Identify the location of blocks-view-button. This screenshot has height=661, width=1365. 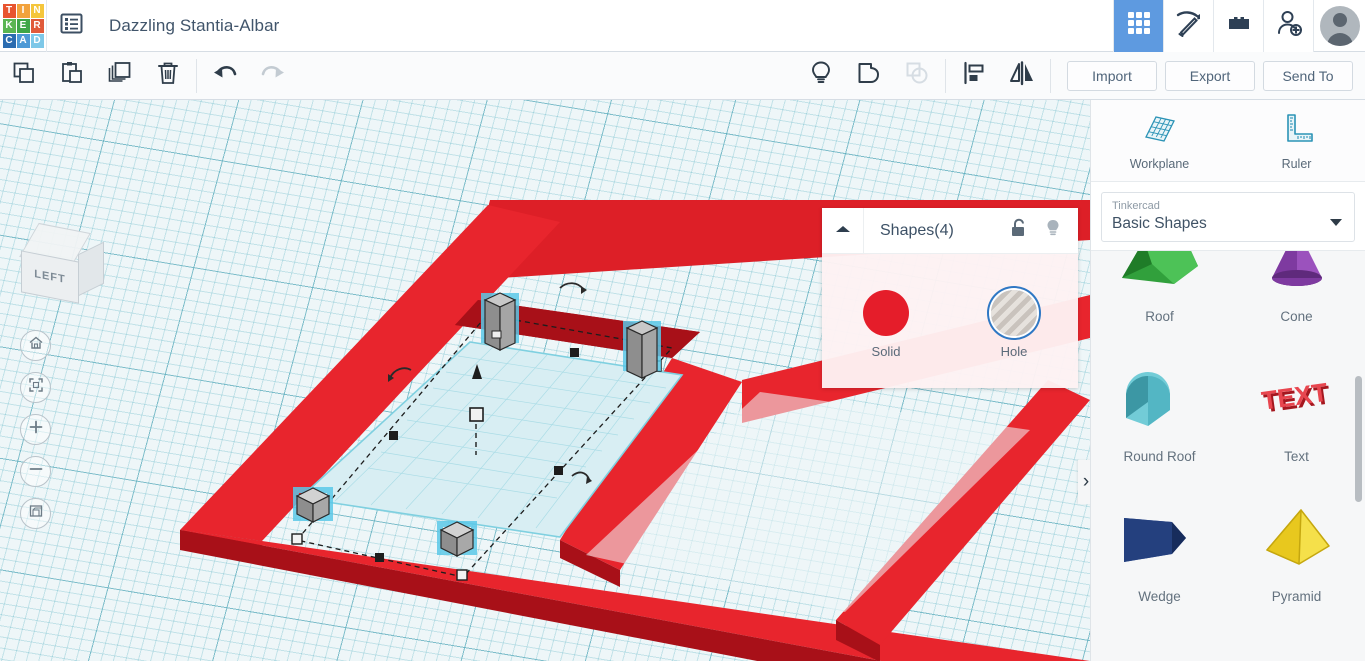
(1138, 26).